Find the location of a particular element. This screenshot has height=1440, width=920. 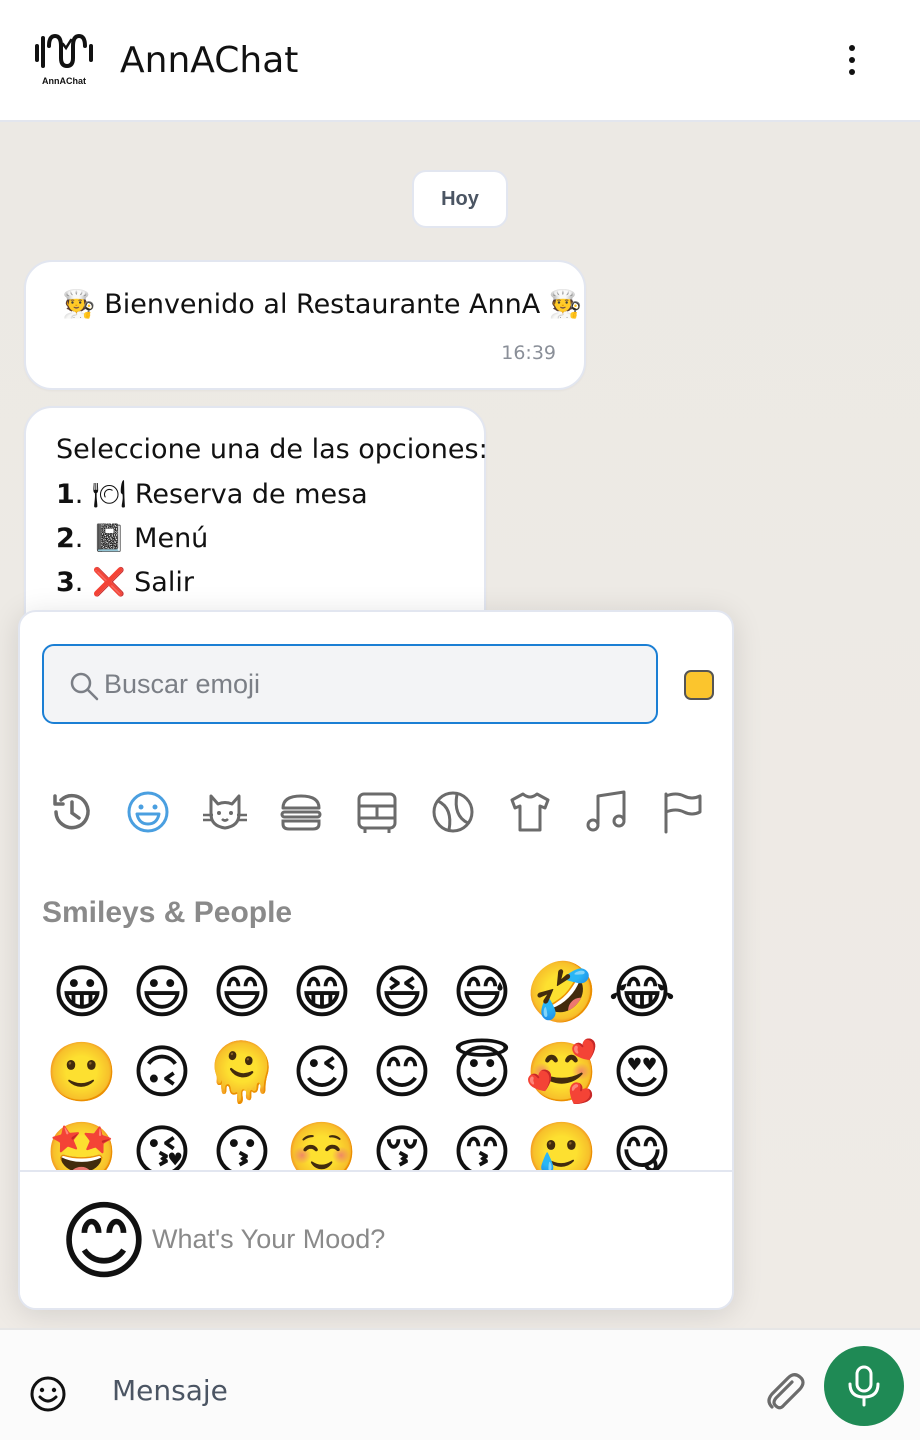

emoji-button: 🤣 is located at coordinates (562, 992).